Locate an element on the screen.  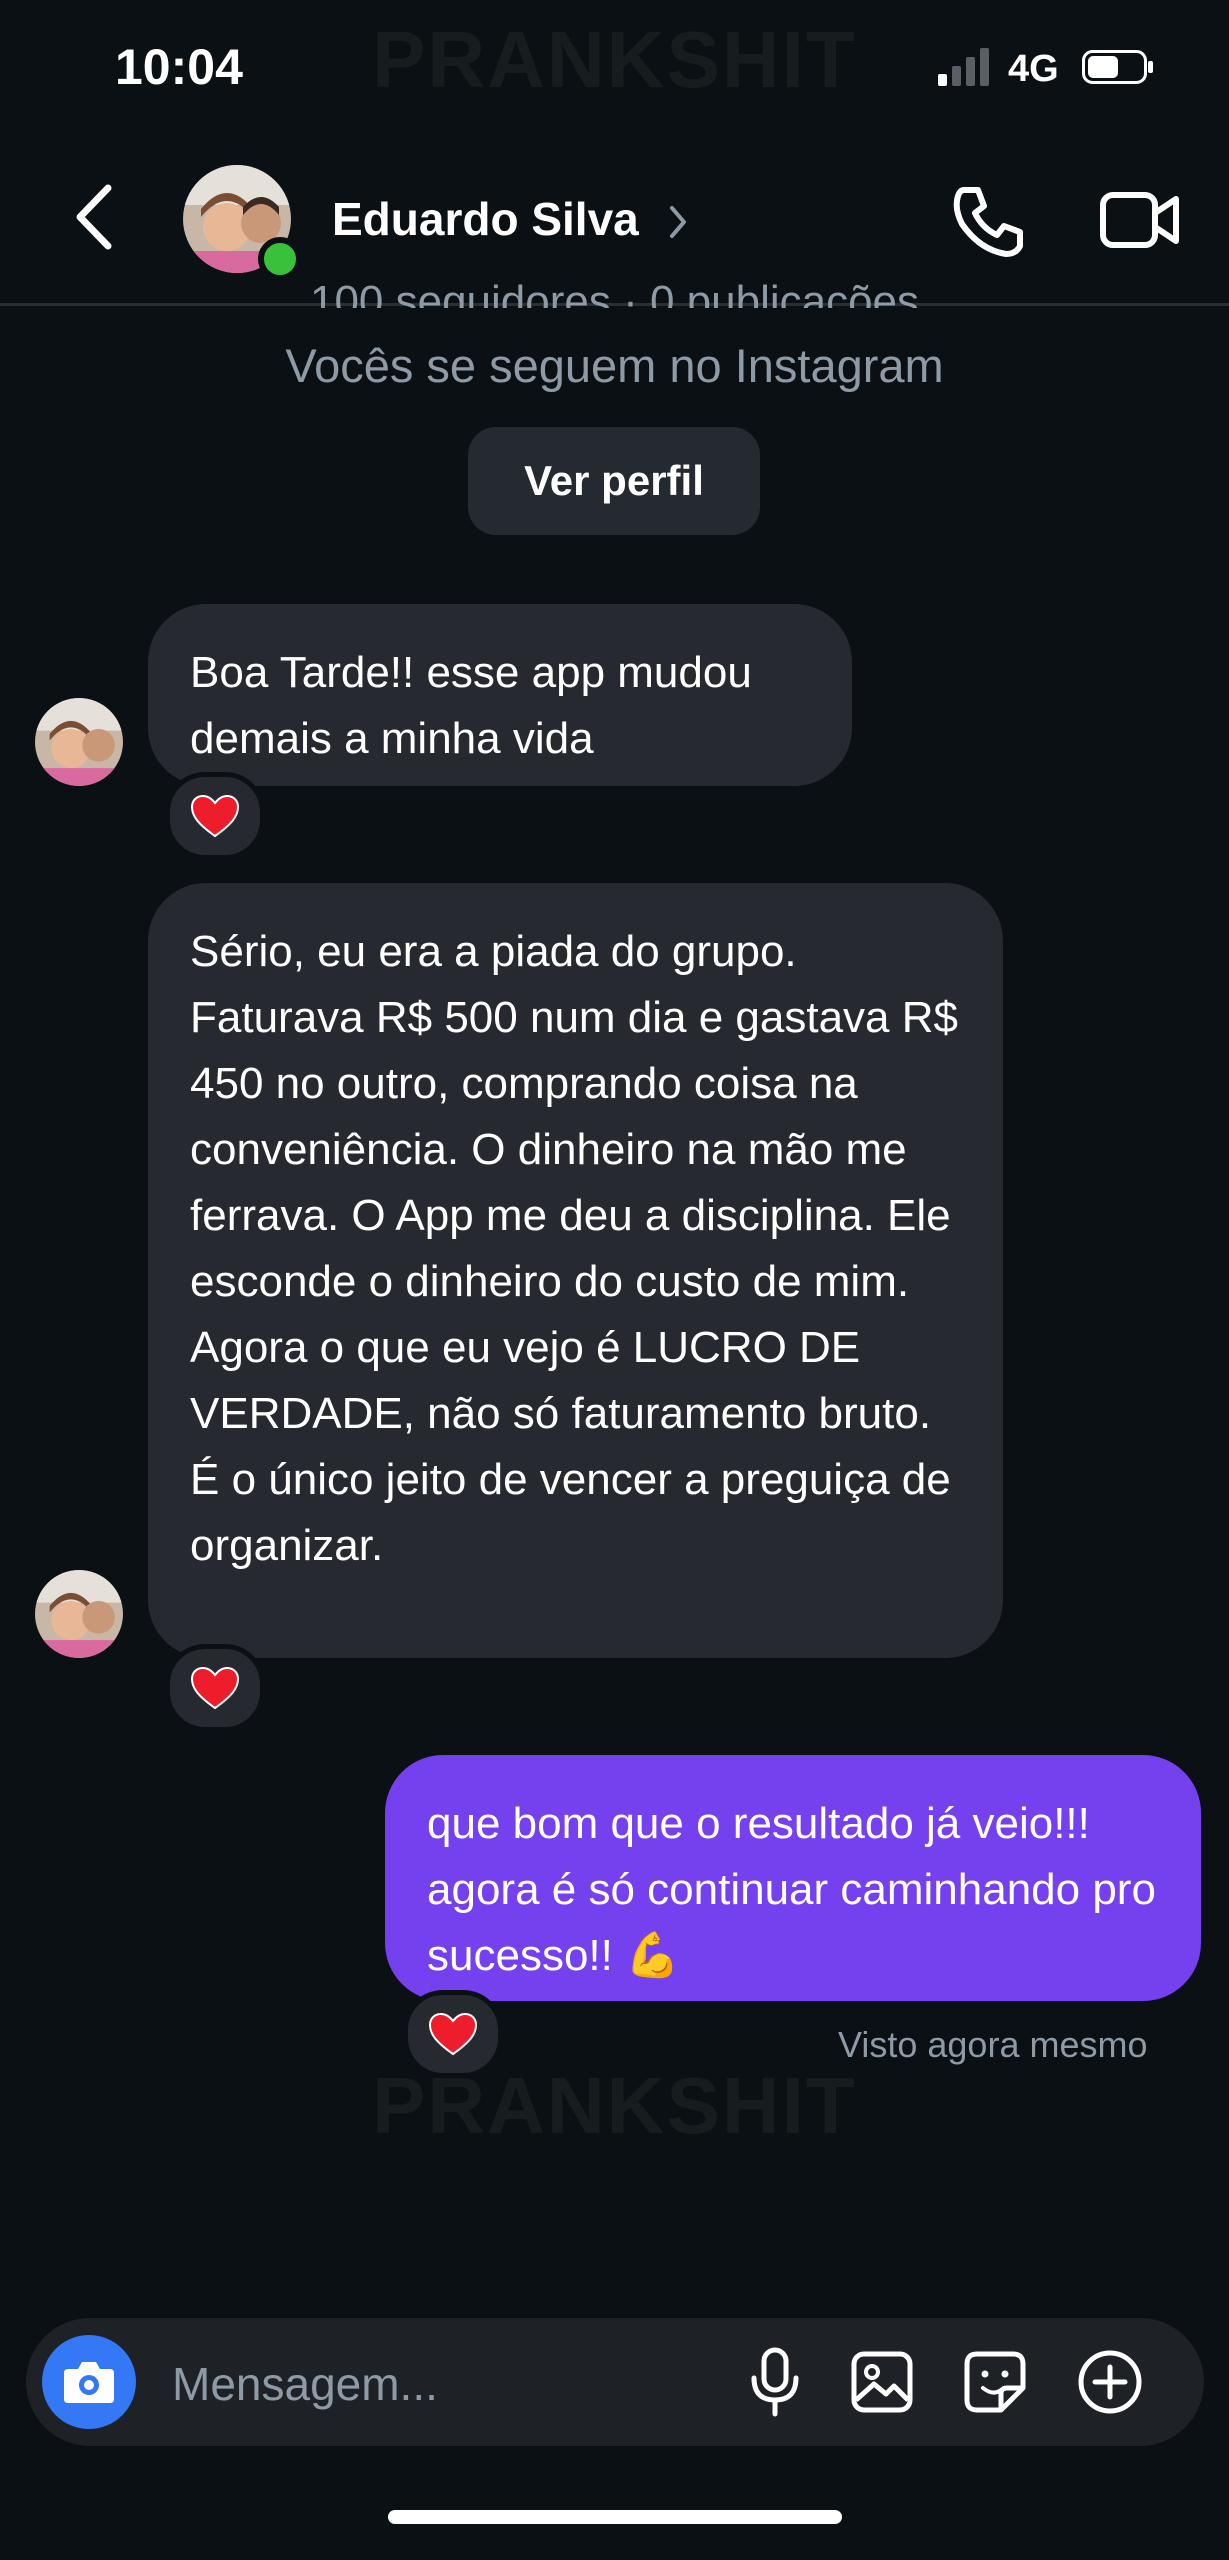
battery-icon is located at coordinates (1117, 67).